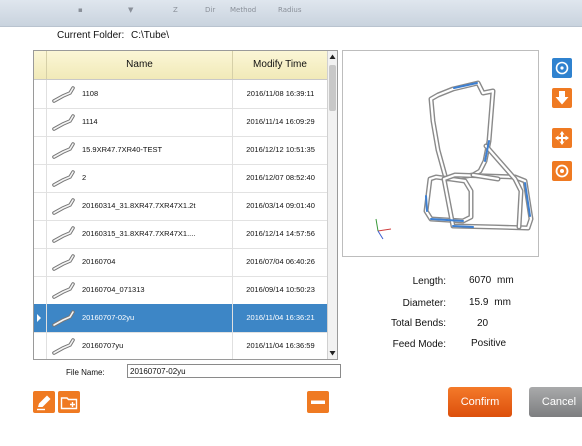 This screenshot has height=446, width=582. What do you see at coordinates (480, 402) in the screenshot?
I see `confirm-button: Confirm` at bounding box center [480, 402].